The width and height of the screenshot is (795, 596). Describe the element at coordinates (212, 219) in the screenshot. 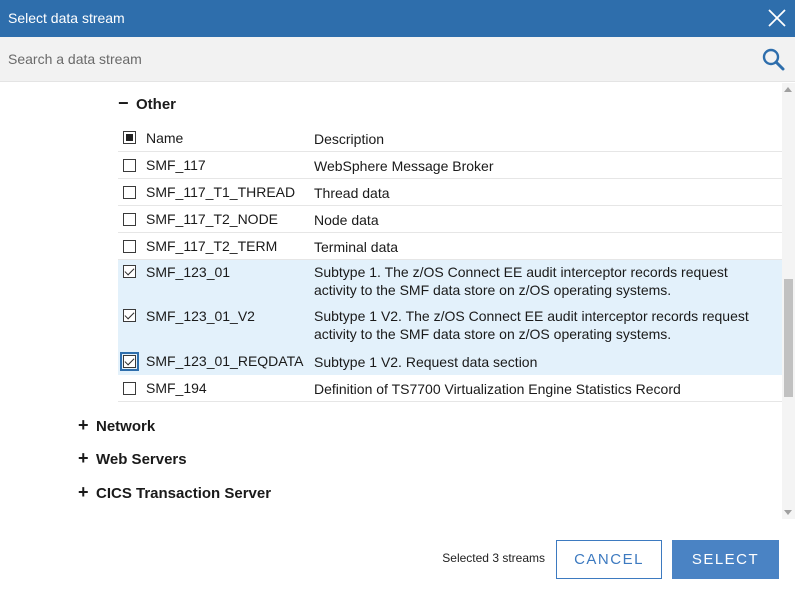

I see `stream-name: SMF_117_T2_NODE` at that location.